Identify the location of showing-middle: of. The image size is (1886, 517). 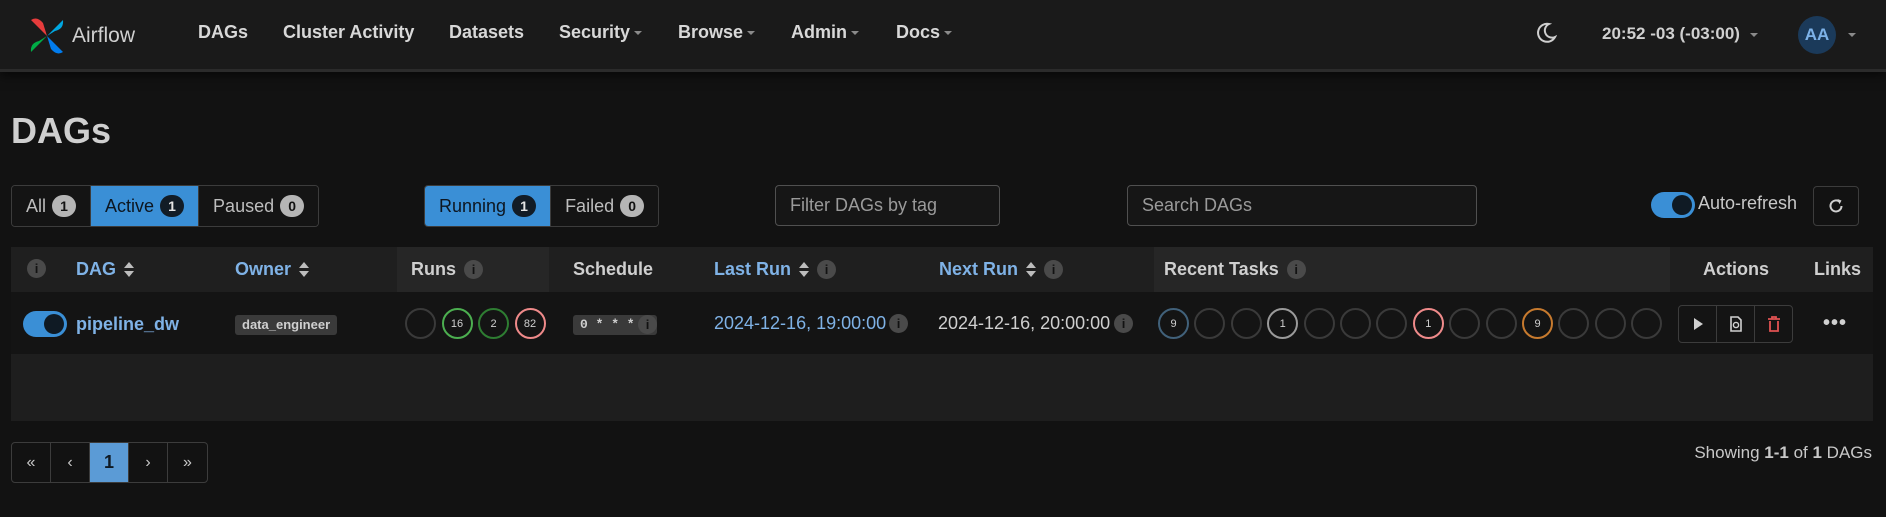
(1800, 452).